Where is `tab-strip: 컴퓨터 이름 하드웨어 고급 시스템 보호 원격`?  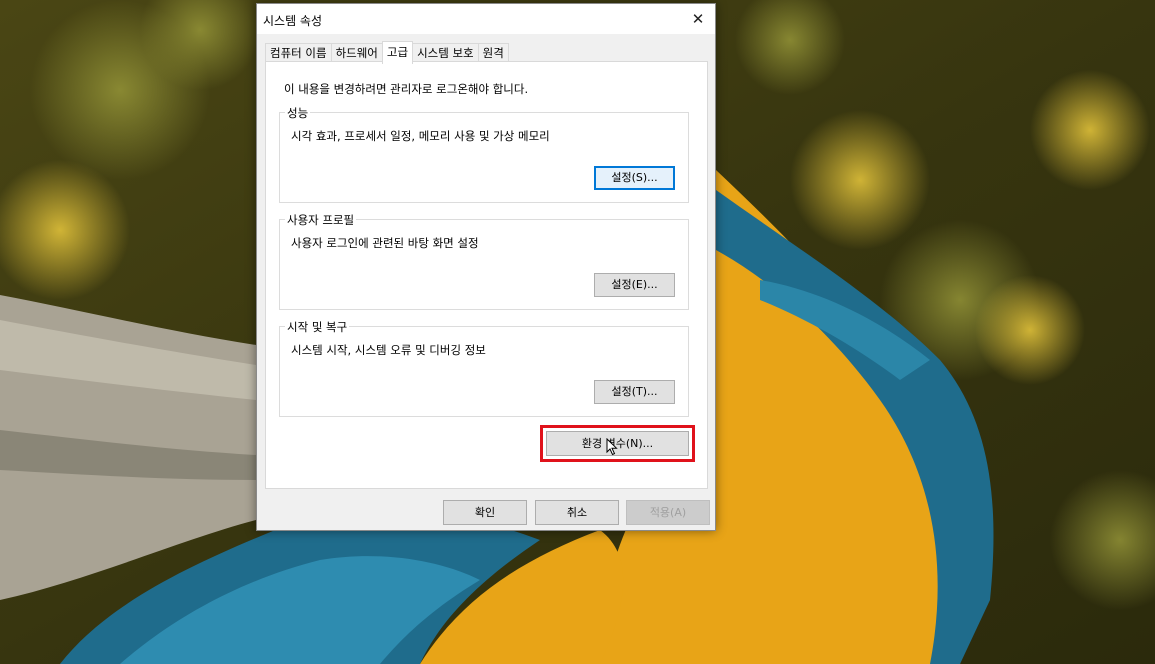
tab-strip: 컴퓨터 이름 하드웨어 고급 시스템 보호 원격 is located at coordinates (387, 52).